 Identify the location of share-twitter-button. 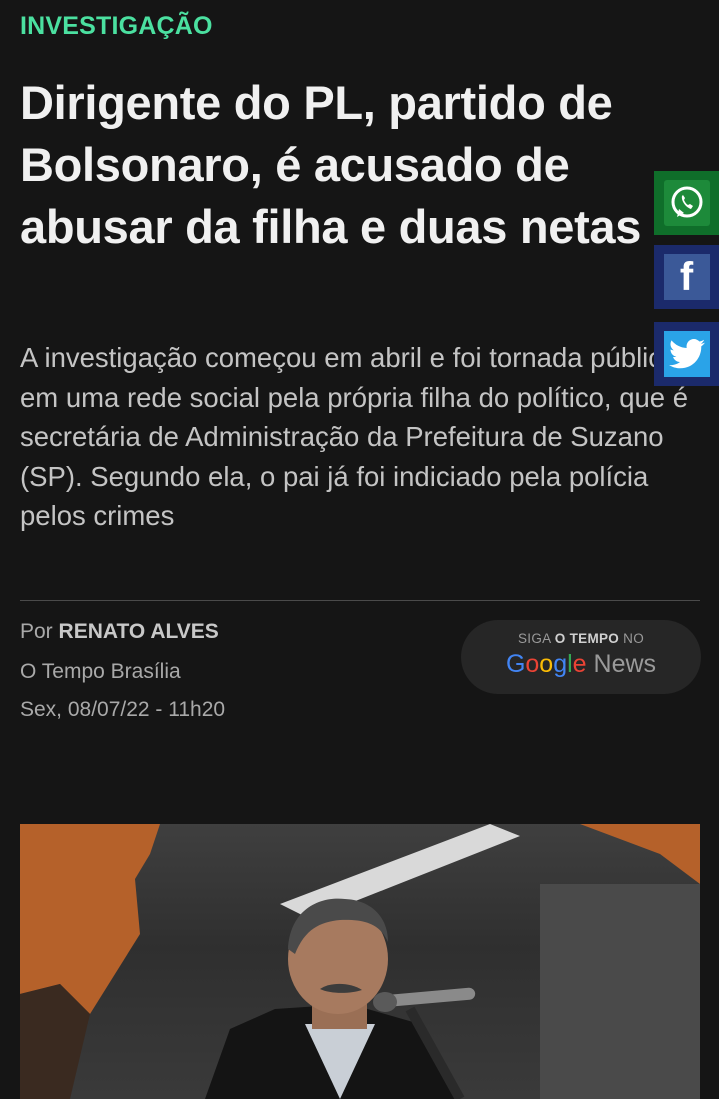
(686, 354).